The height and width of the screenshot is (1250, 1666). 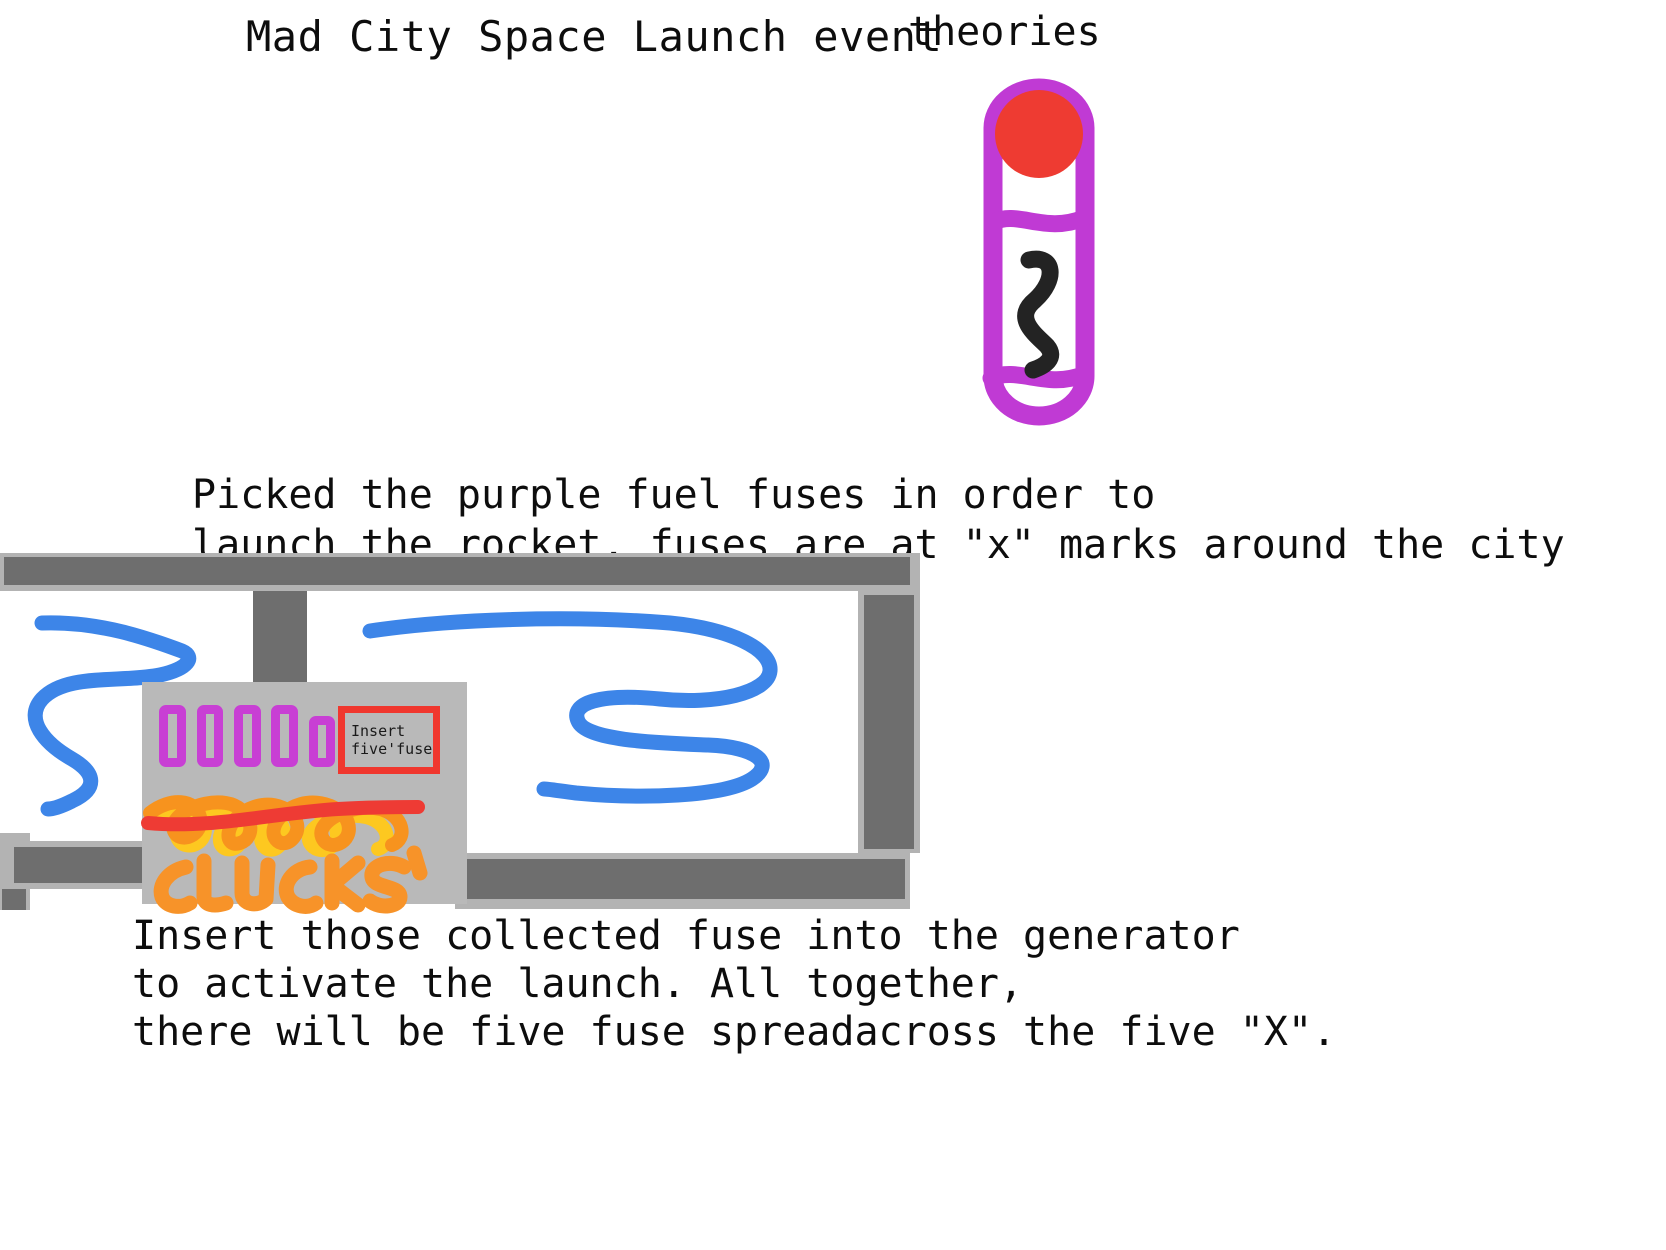 I want to click on beam-bottom-right-inner, so click(x=685, y=879).